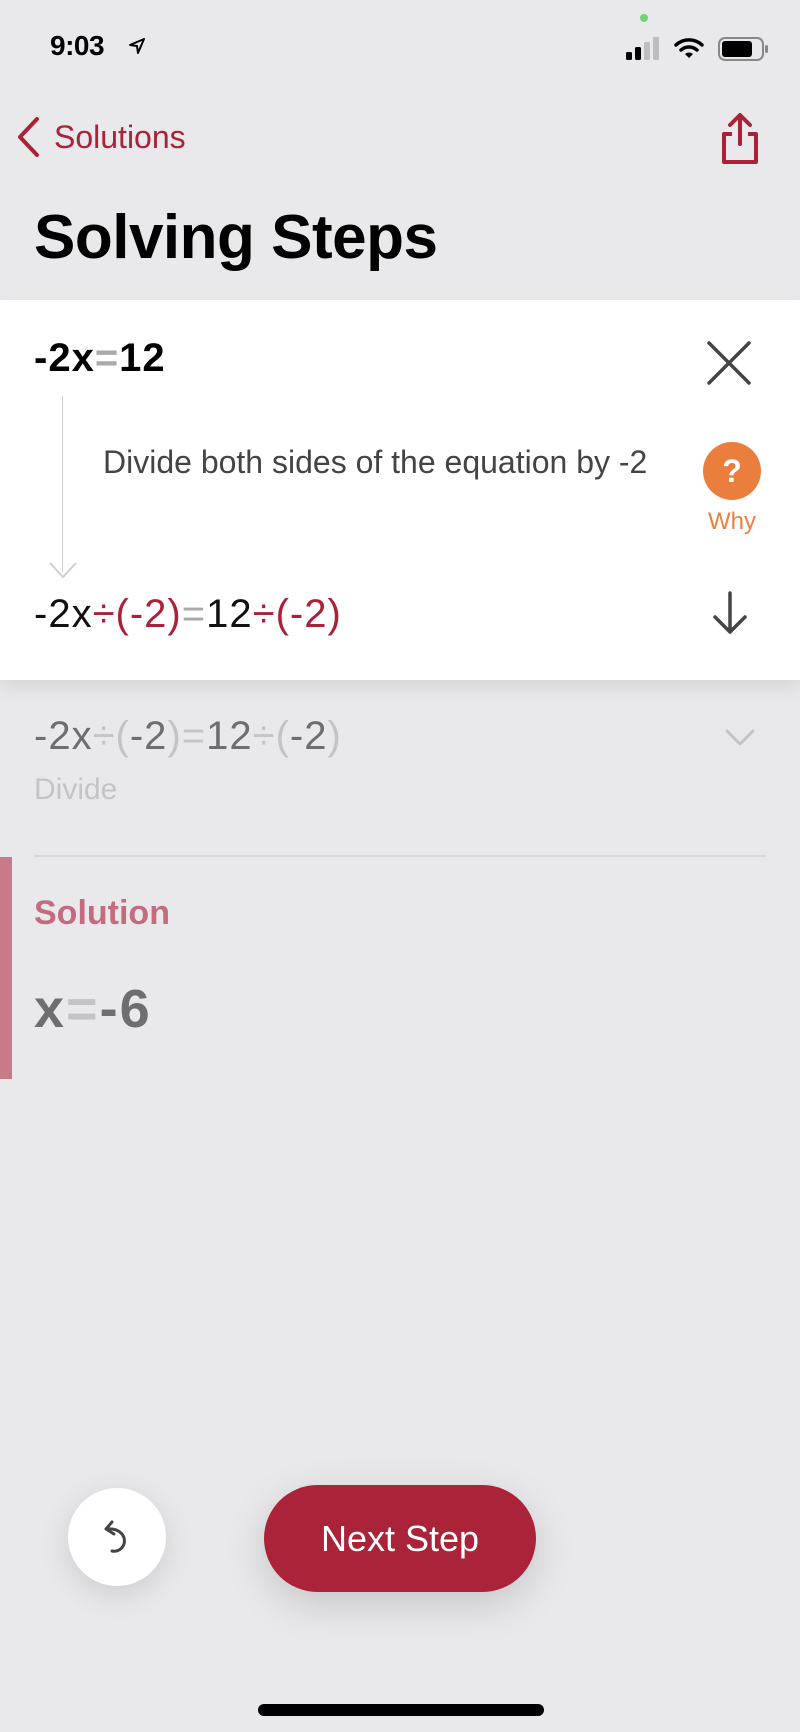  I want to click on prev-lhs: -2x, so click(63, 736).